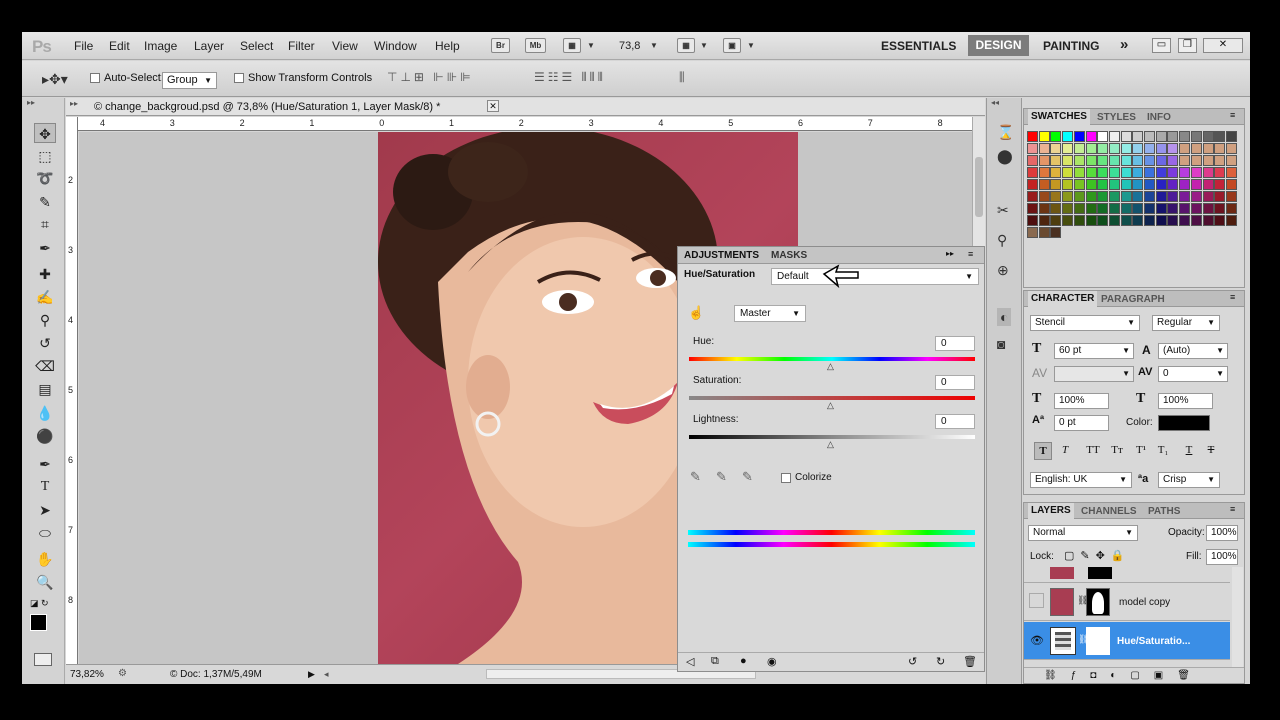 The image size is (1280, 720). I want to click on crop-tool-icon: ⌗, so click(45, 224).